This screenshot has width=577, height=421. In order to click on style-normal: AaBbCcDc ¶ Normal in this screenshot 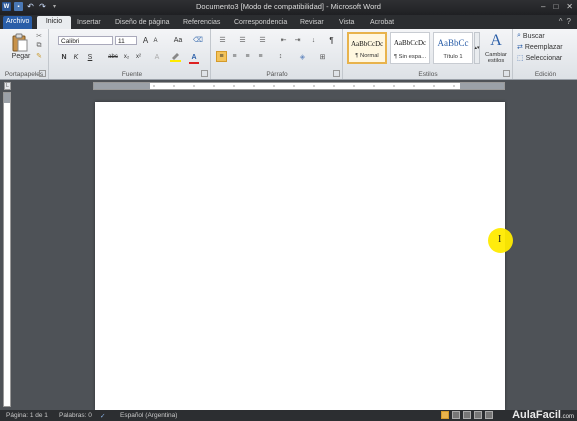, I will do `click(367, 48)`.